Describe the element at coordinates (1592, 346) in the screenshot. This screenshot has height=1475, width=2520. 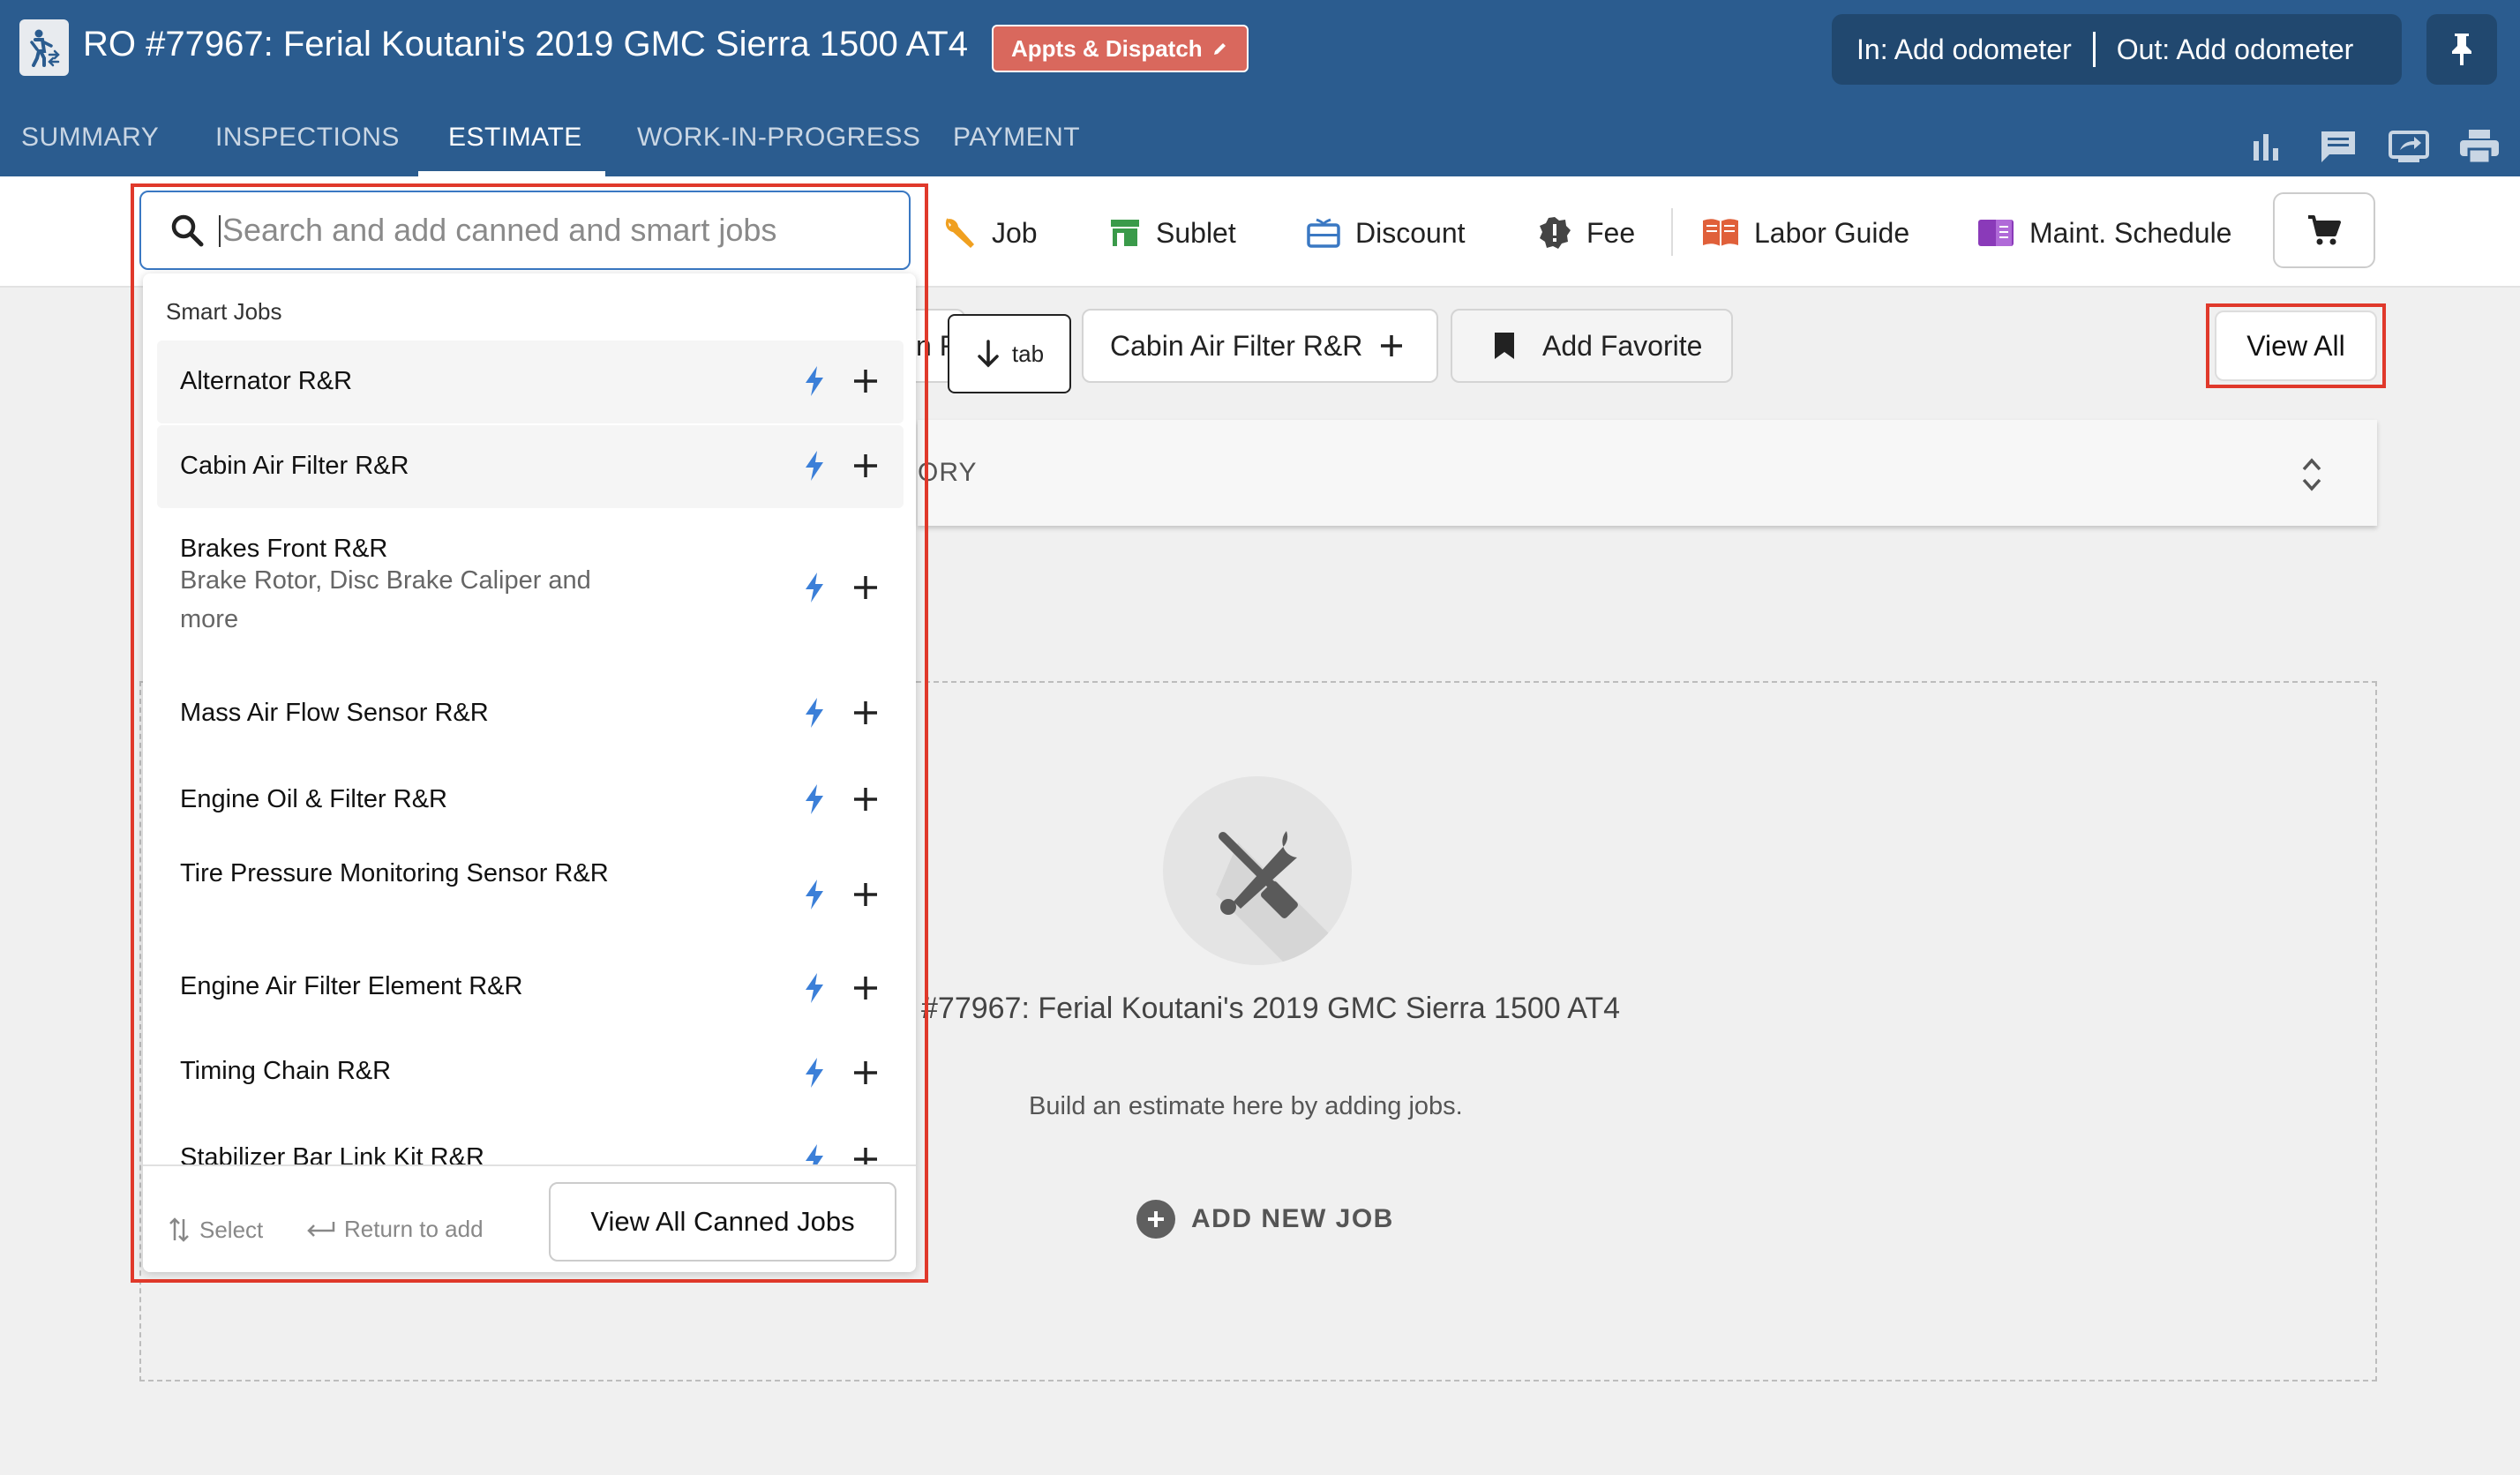
I see `add-favorite-button: Add Favorite` at that location.